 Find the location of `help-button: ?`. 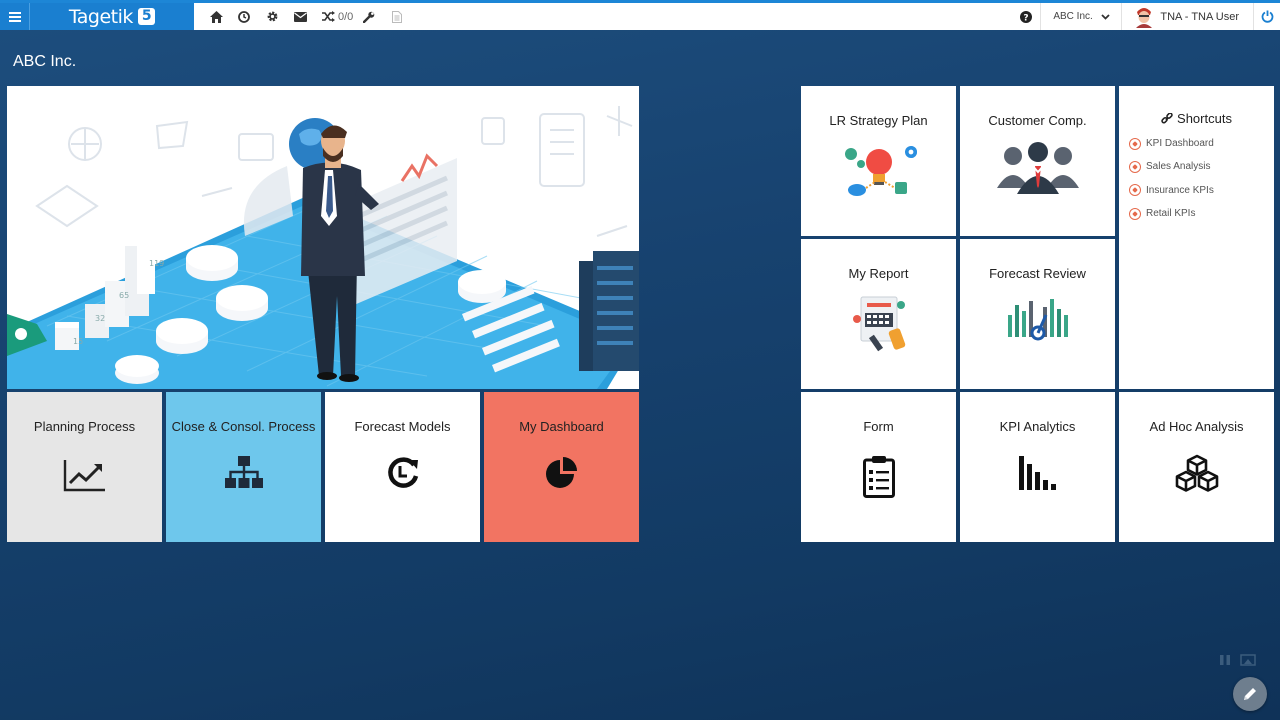

help-button: ? is located at coordinates (1026, 16).